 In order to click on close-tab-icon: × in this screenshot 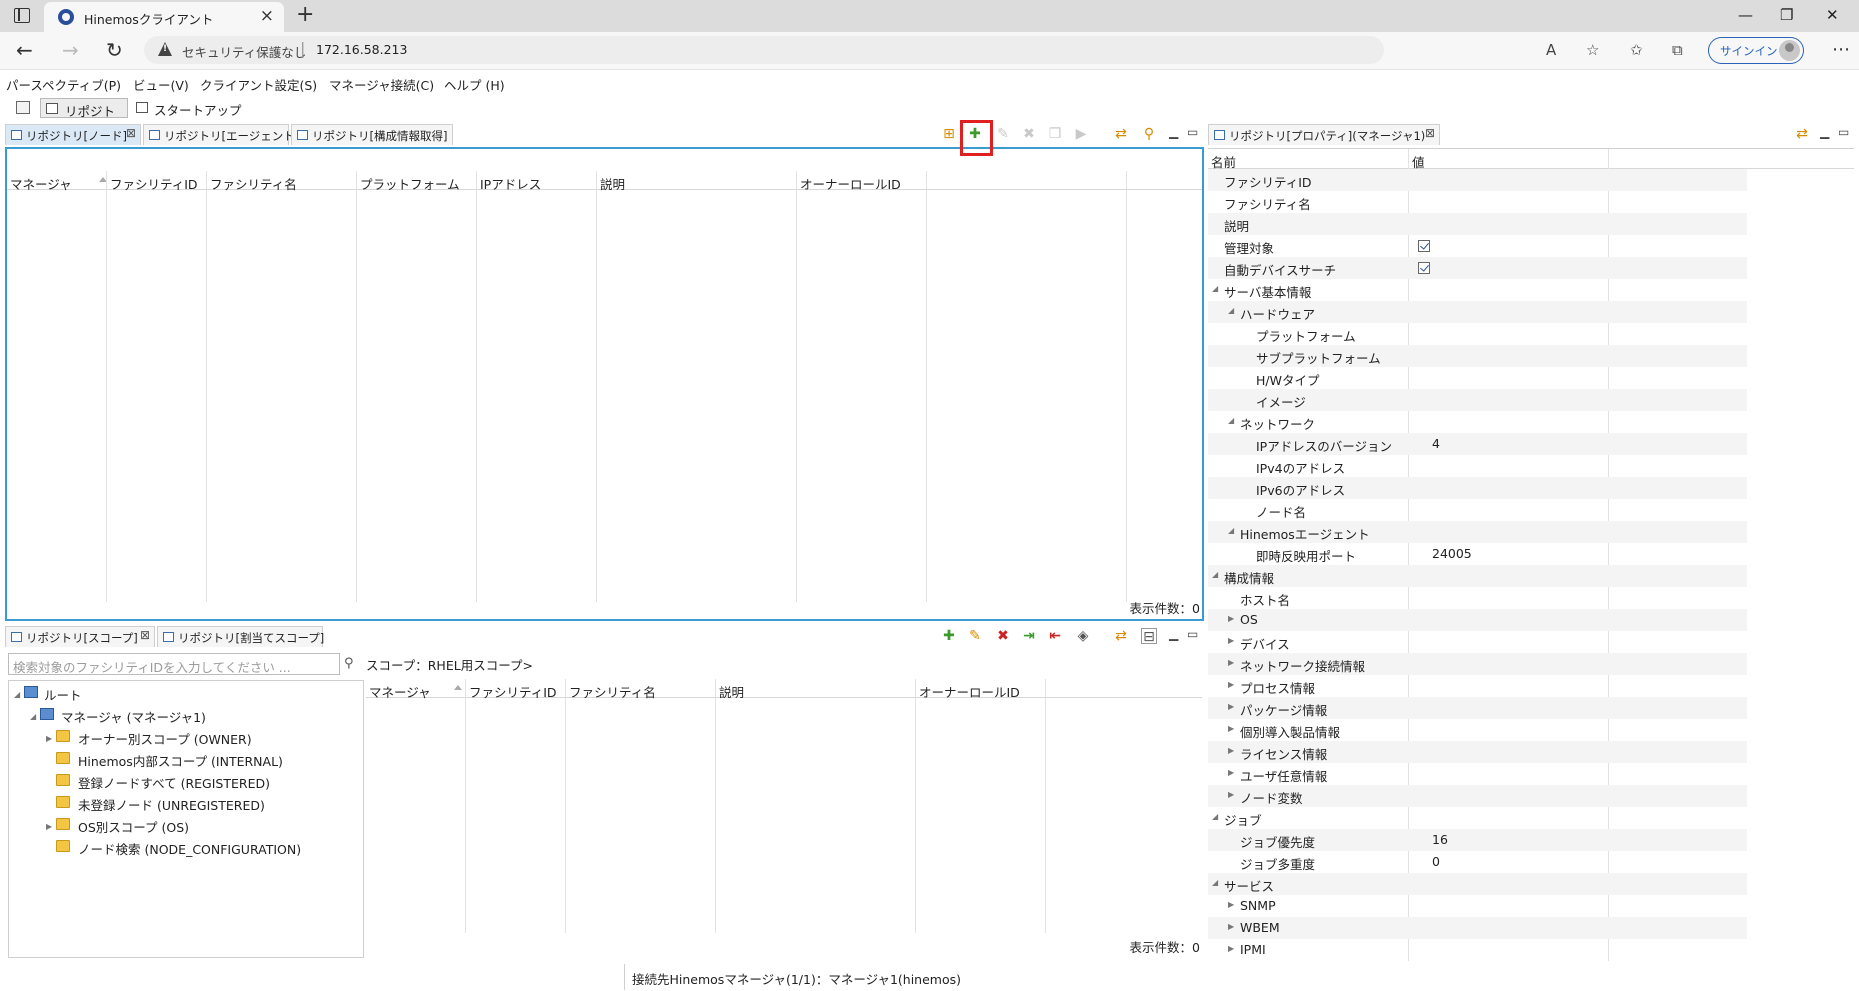, I will do `click(267, 16)`.